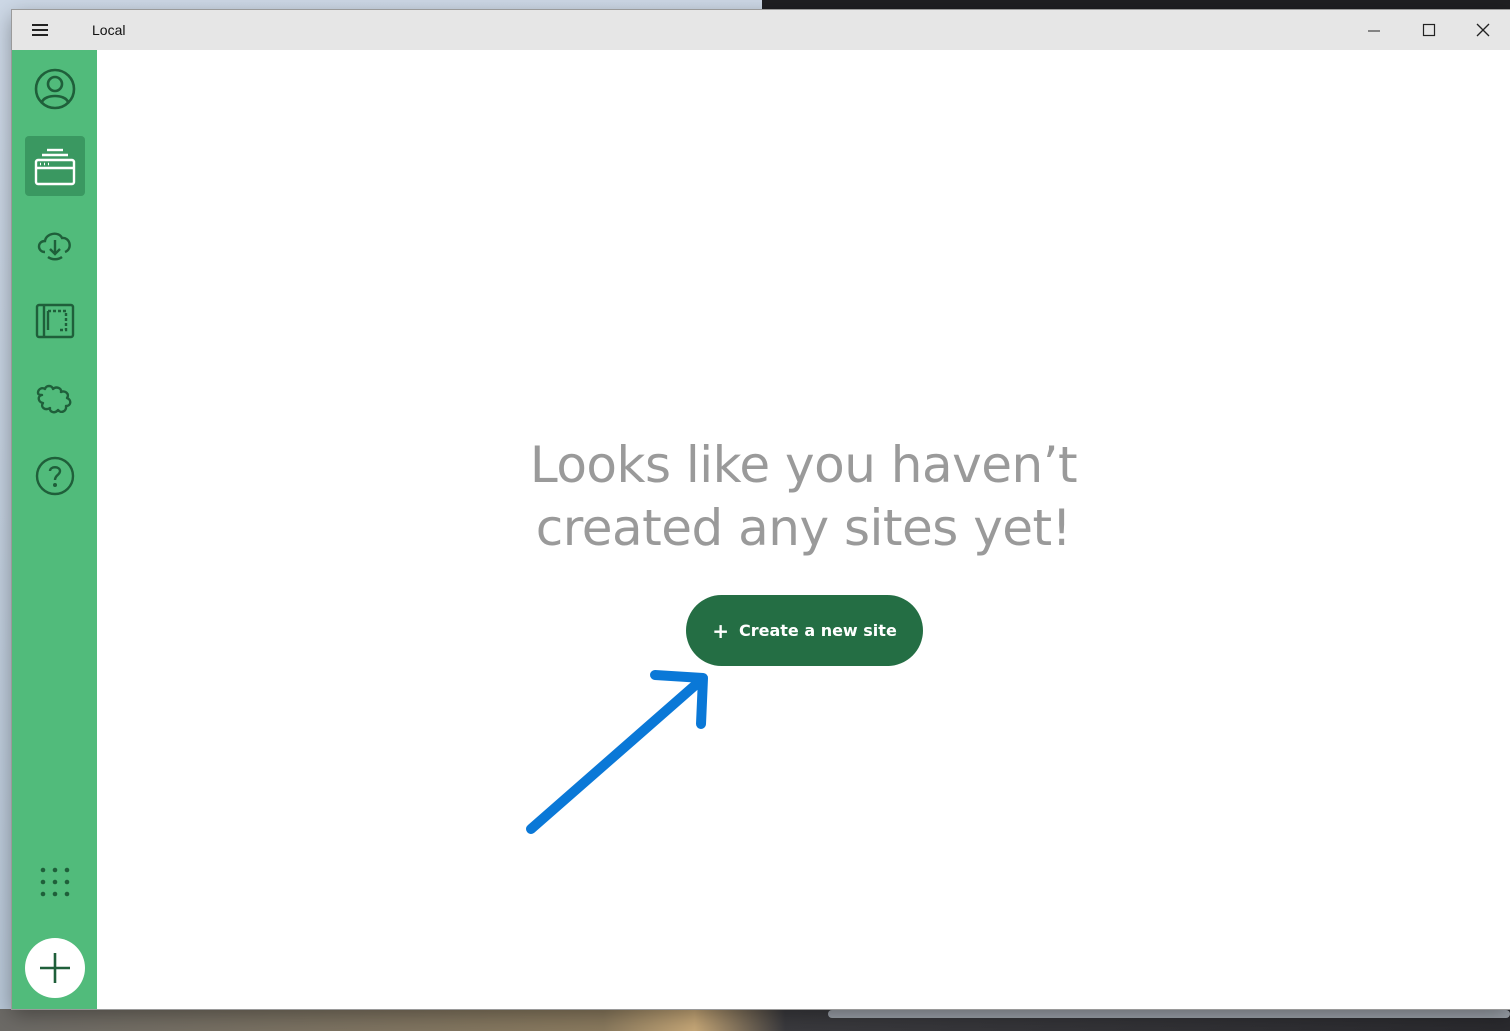 The image size is (1510, 1031). Describe the element at coordinates (617, 752) in the screenshot. I see `annotation-arrow` at that location.